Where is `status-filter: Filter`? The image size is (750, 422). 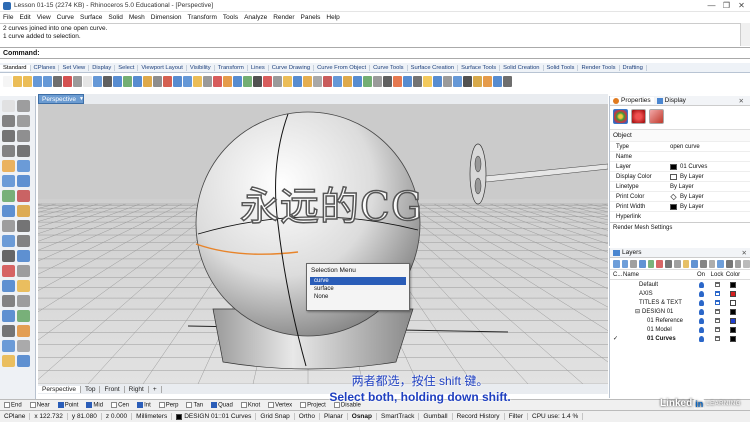
status-filter: Filter is located at coordinates (517, 416).